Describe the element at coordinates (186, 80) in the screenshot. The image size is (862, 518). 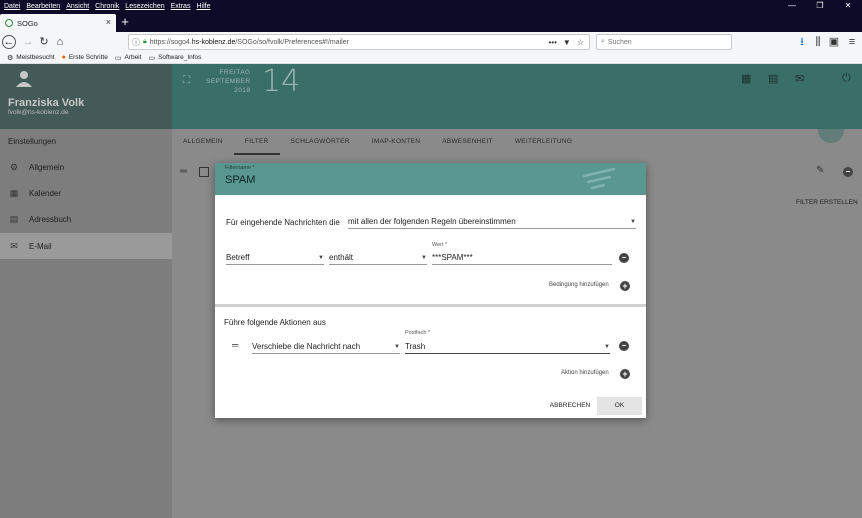
I see `fullscreen-icon: ⛶` at that location.